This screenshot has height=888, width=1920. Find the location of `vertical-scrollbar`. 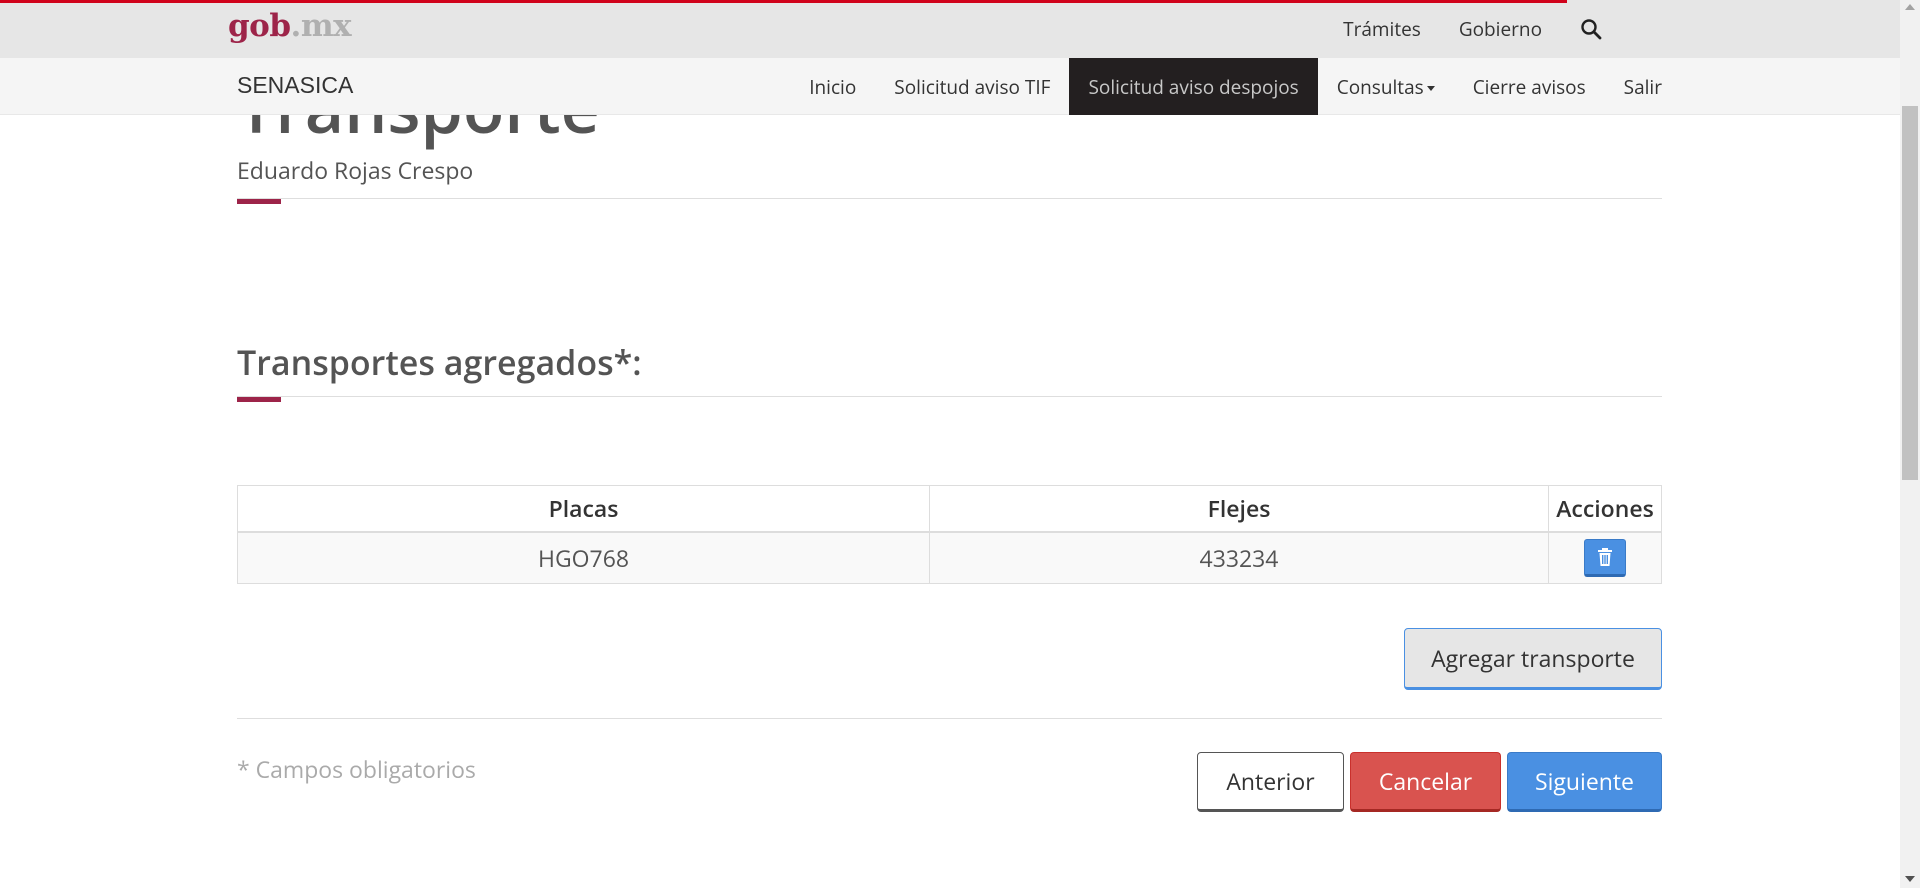

vertical-scrollbar is located at coordinates (1910, 444).